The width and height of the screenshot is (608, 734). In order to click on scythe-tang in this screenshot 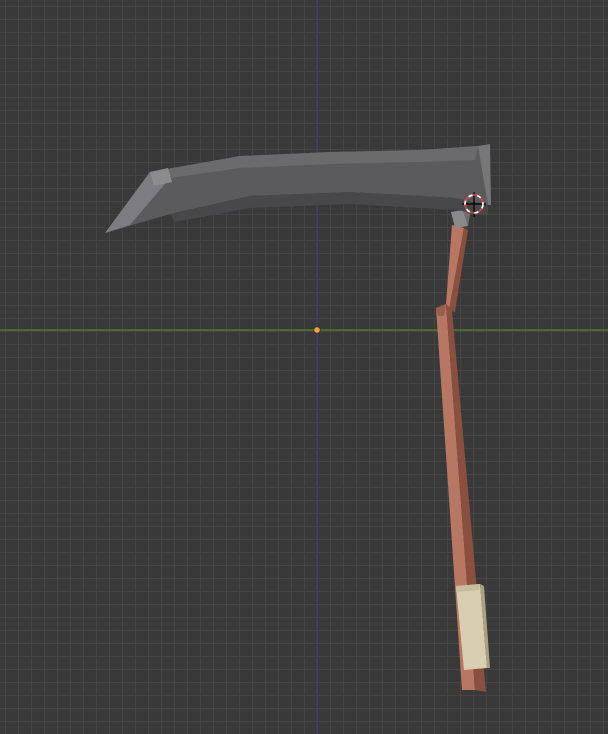, I will do `click(460, 219)`.